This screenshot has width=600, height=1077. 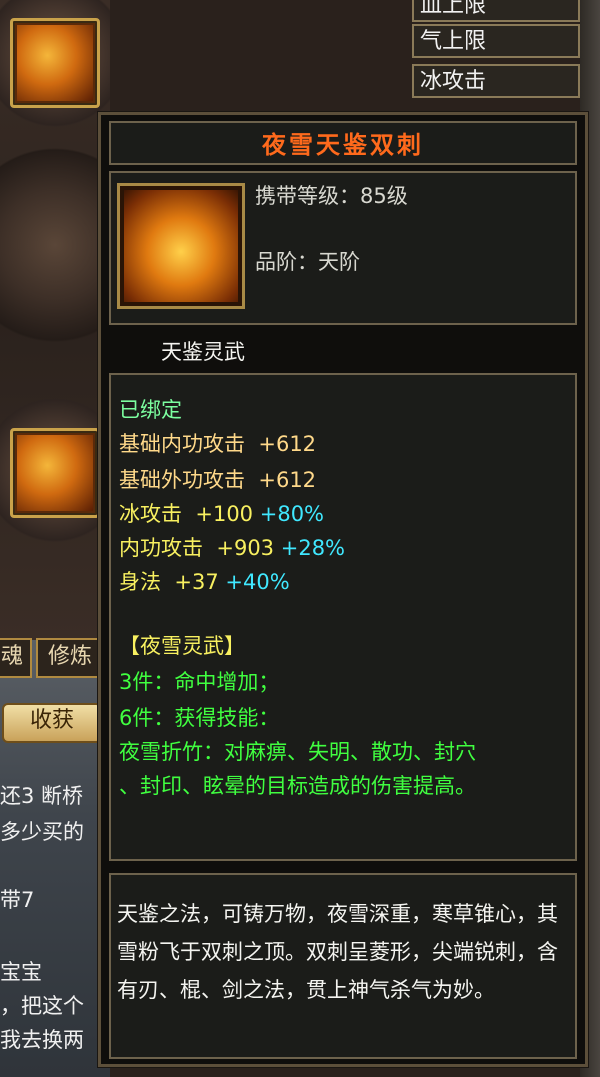 What do you see at coordinates (453, 9) in the screenshot?
I see `stat-label: 血上限` at bounding box center [453, 9].